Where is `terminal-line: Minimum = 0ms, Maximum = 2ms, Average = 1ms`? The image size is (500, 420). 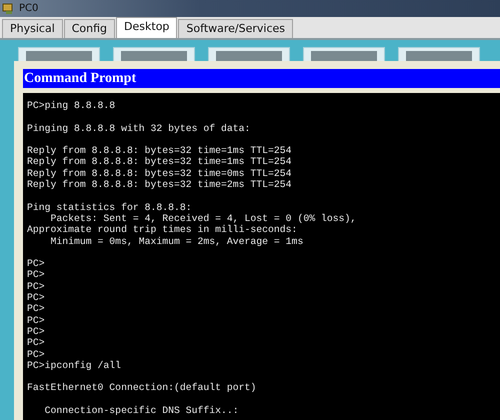 terminal-line: Minimum = 0ms, Maximum = 2ms, Average = 1ms is located at coordinates (177, 241).